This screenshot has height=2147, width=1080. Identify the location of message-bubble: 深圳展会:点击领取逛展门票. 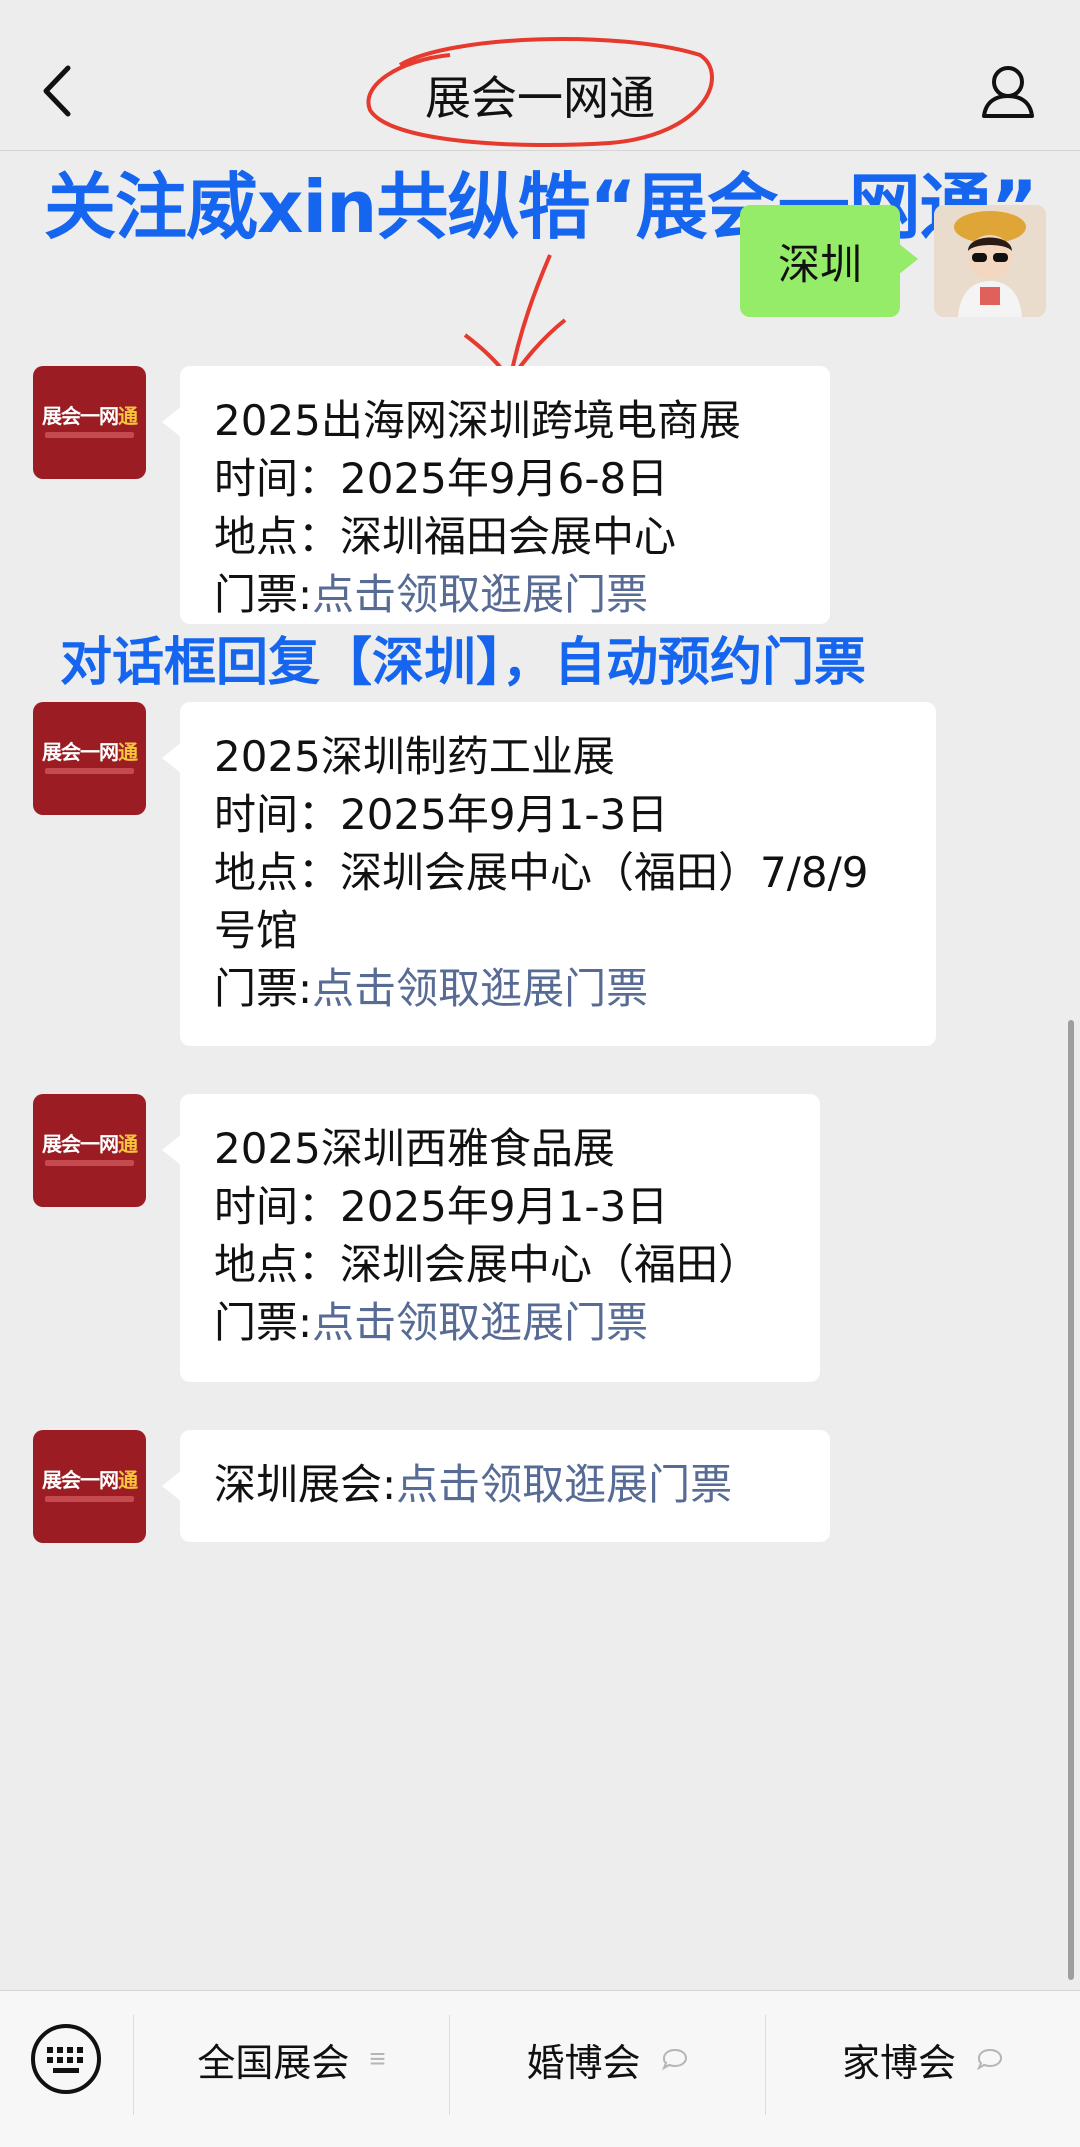
(496, 1486).